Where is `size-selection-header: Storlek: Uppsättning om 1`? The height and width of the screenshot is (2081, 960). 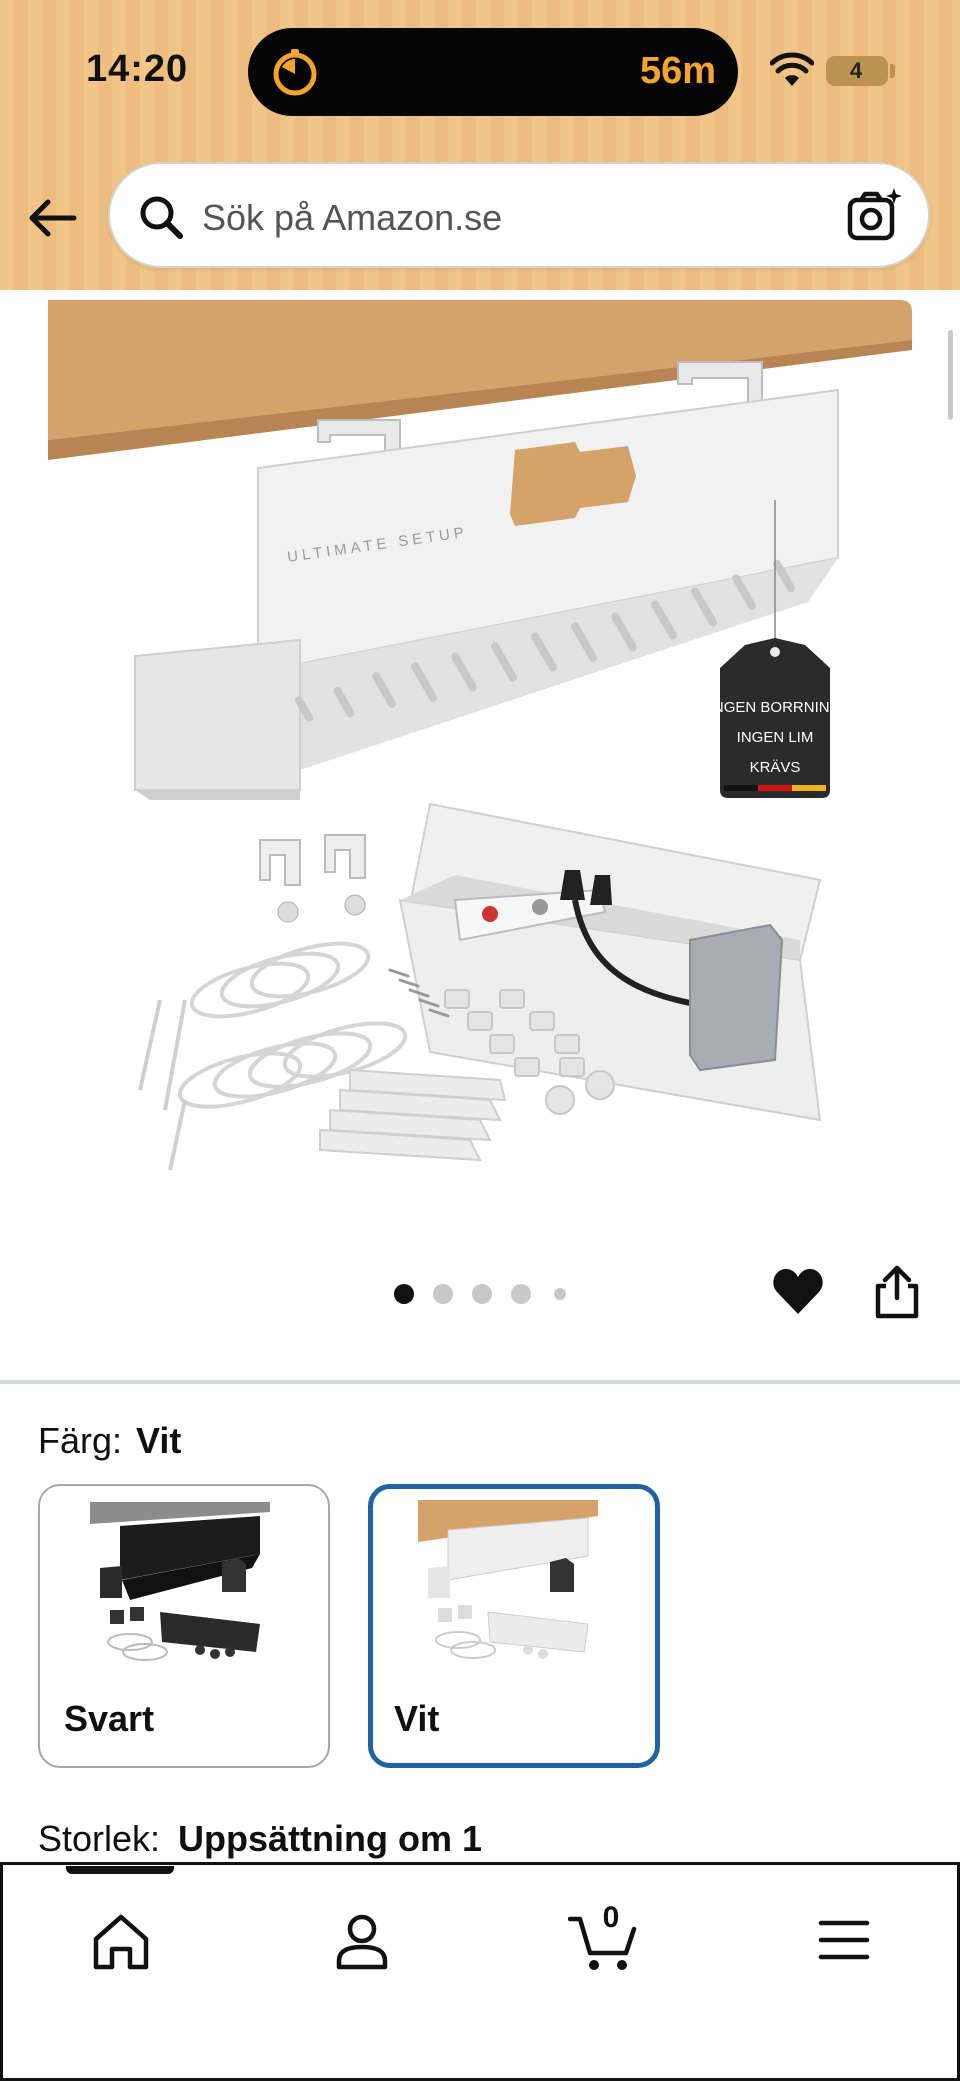 size-selection-header: Storlek: Uppsättning om 1 is located at coordinates (260, 1839).